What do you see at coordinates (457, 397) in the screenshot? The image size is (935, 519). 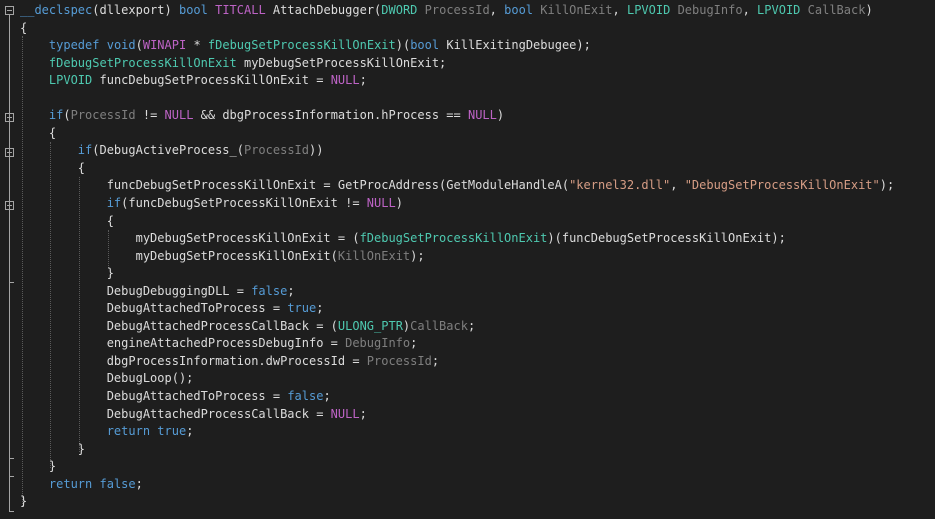 I see `code-line: DebugAttachedToProcess = false;` at bounding box center [457, 397].